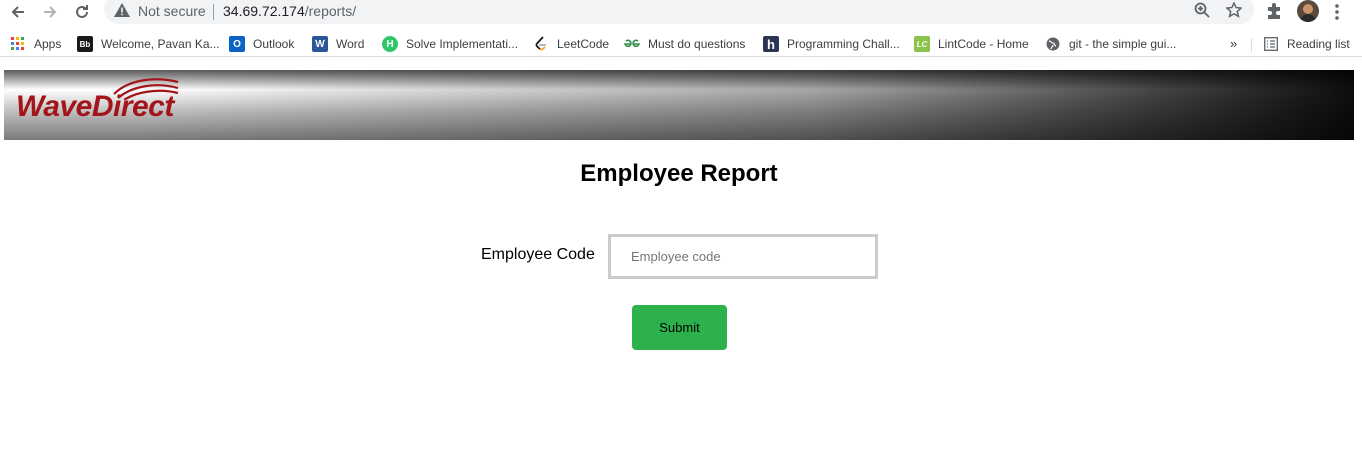 The width and height of the screenshot is (1362, 474). Describe the element at coordinates (264, 11) in the screenshot. I see `url-host: 34.69.72.174` at that location.